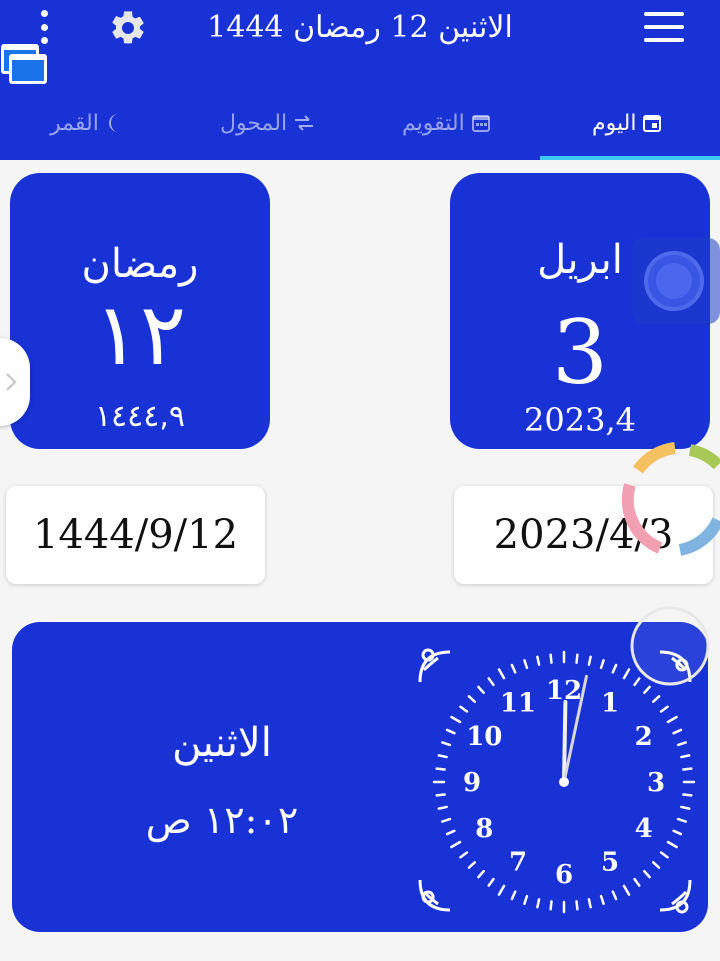 The width and height of the screenshot is (720, 961). What do you see at coordinates (135, 535) in the screenshot?
I see `hijri-date-field: 1444/9/12` at bounding box center [135, 535].